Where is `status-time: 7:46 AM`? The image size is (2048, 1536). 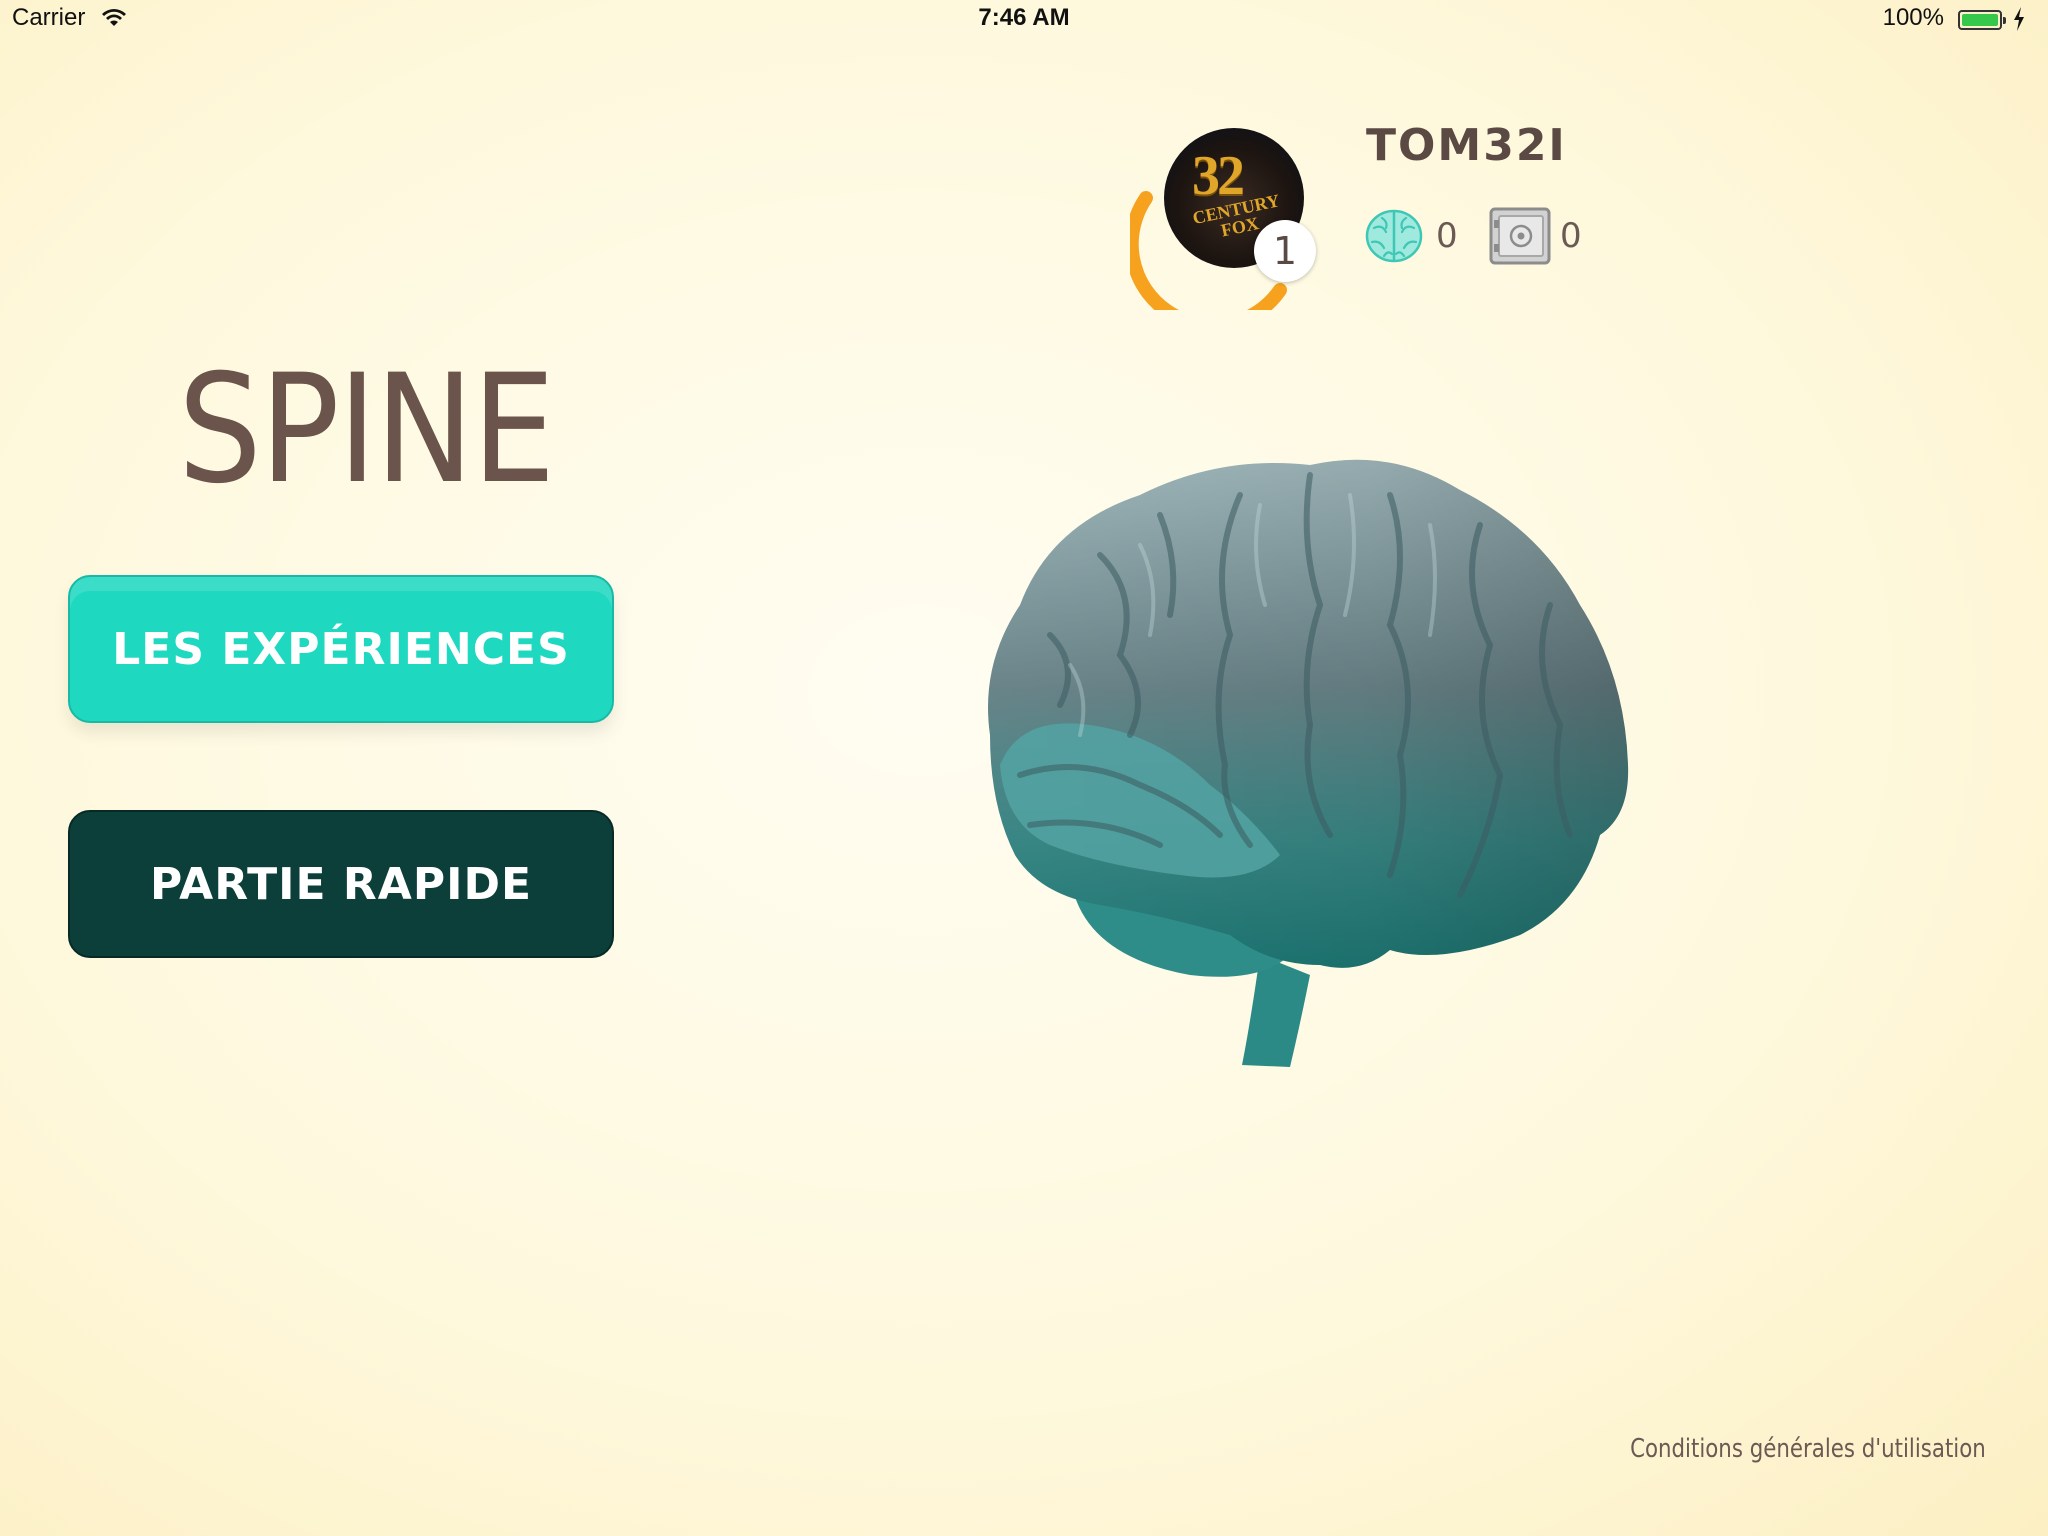
status-time: 7:46 AM is located at coordinates (1024, 17).